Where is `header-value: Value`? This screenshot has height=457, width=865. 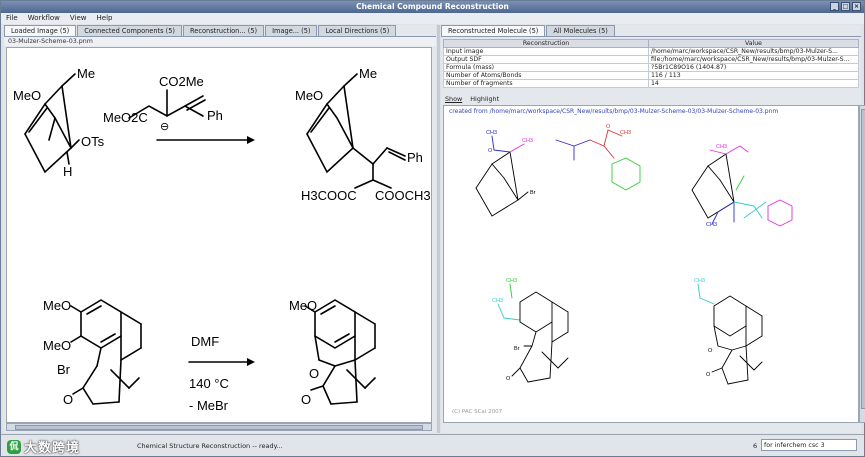 header-value: Value is located at coordinates (753, 43).